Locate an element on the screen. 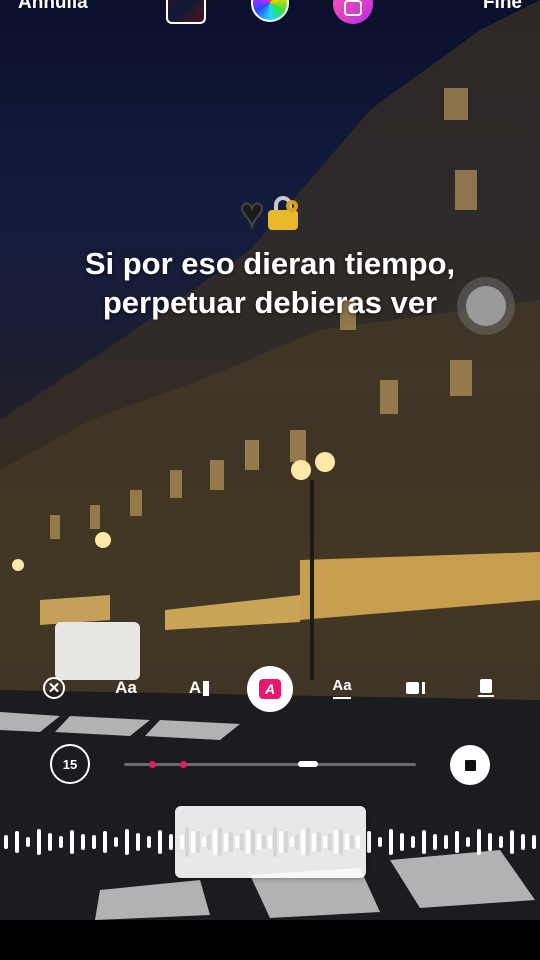 The image size is (540, 960). clip-selector is located at coordinates (270, 842).